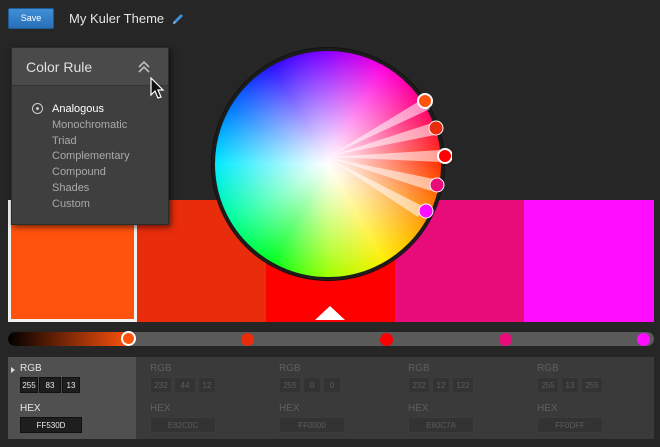 This screenshot has height=447, width=660. I want to click on cursor-icon, so click(157, 88).